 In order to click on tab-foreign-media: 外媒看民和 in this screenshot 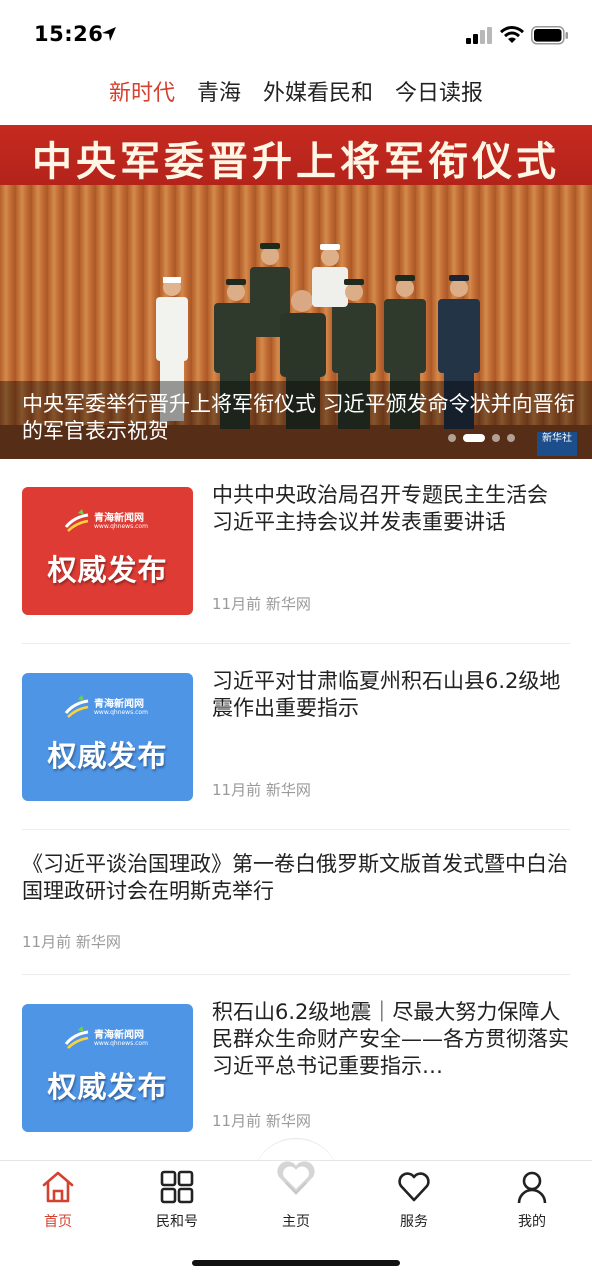, I will do `click(318, 96)`.